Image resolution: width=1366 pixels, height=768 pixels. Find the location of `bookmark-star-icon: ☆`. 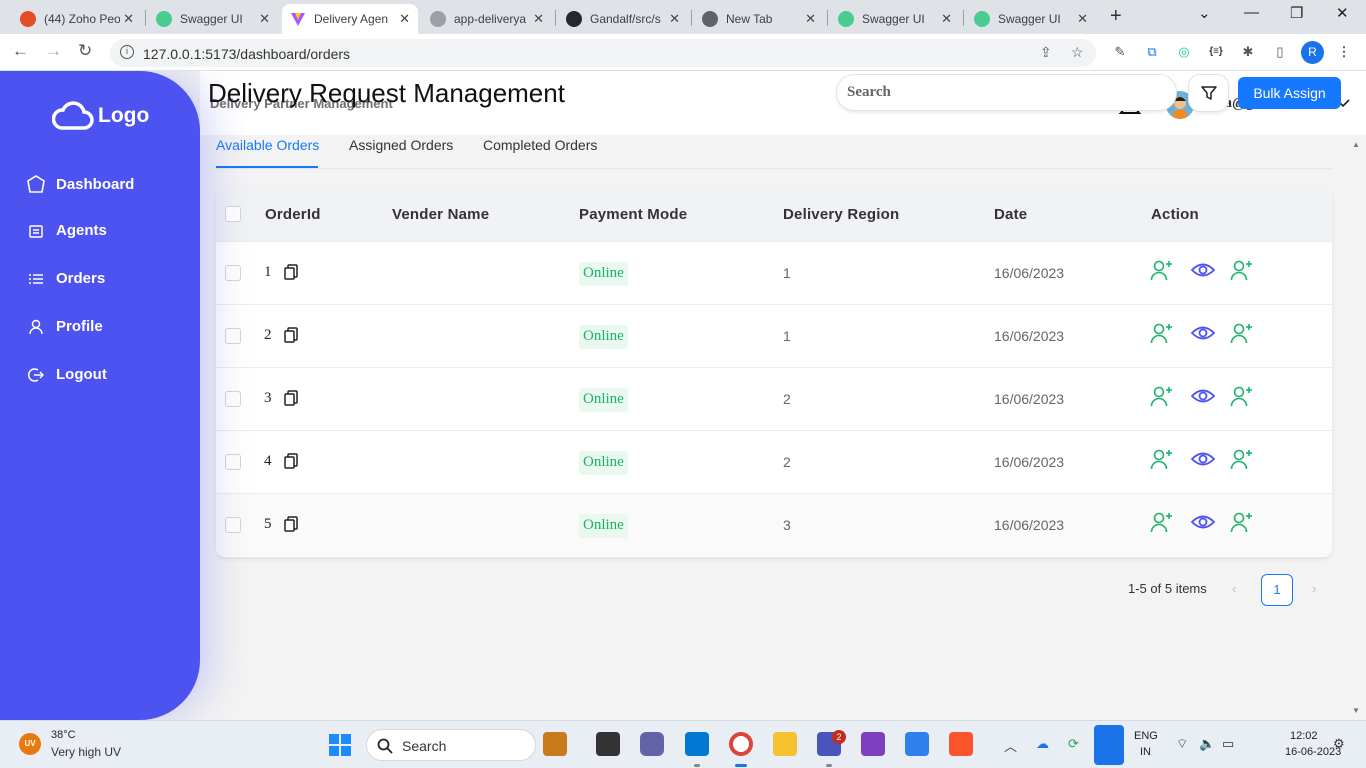

bookmark-star-icon: ☆ is located at coordinates (1077, 52).